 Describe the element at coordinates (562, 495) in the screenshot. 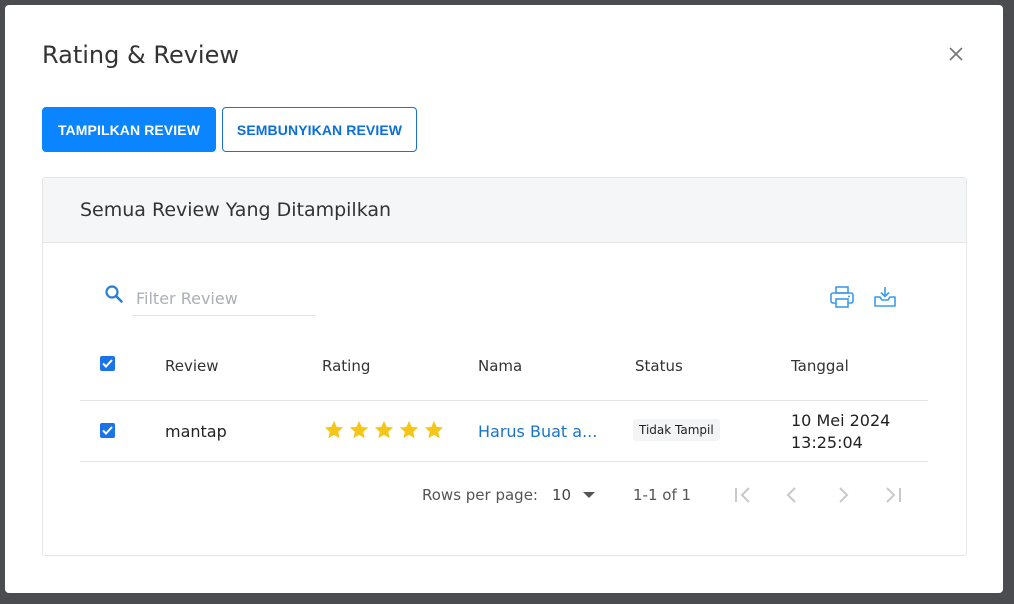

I see `rows-per-page-value: 10` at that location.